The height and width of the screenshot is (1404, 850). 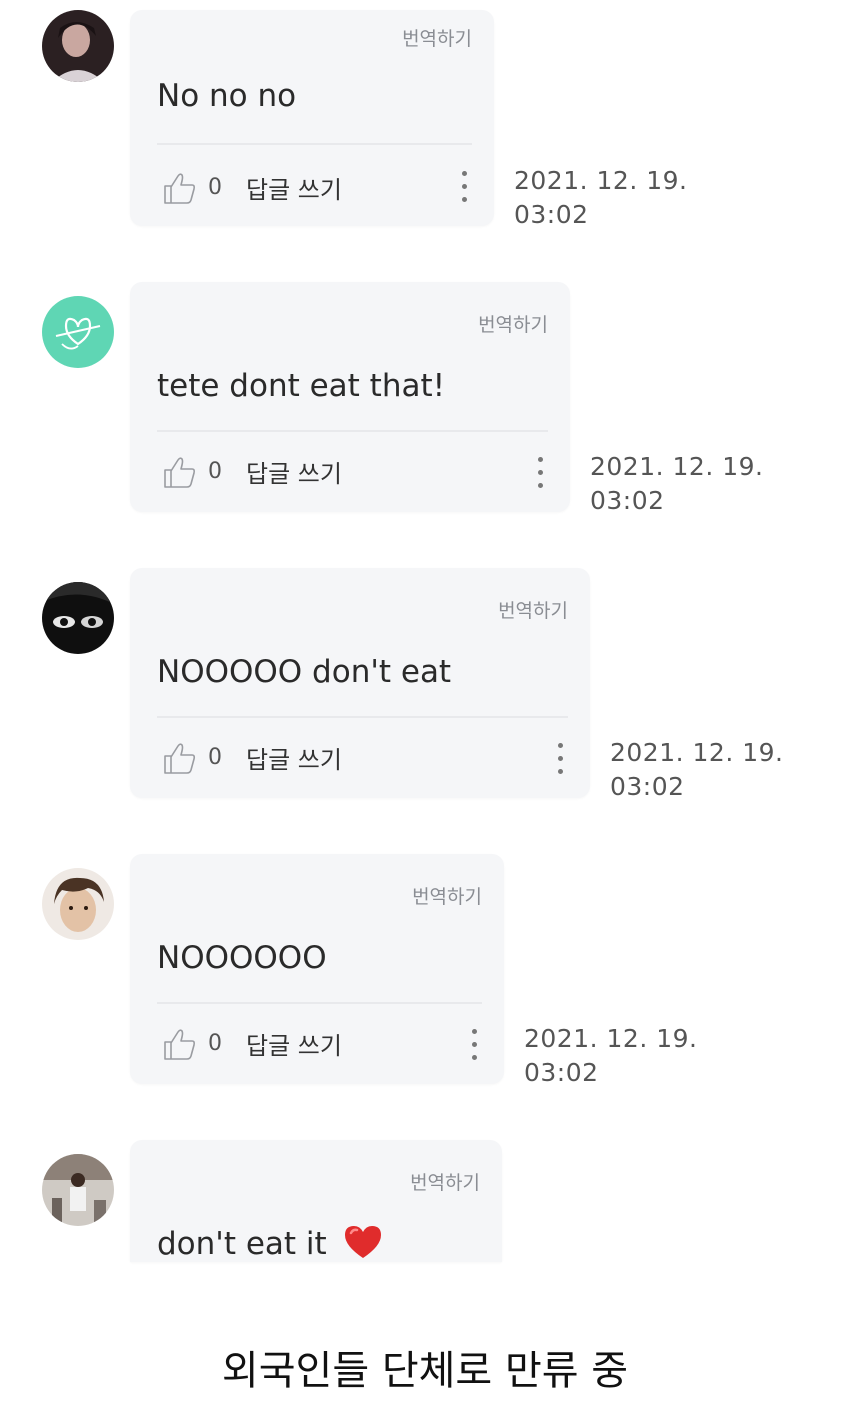 I want to click on heart-emoji-icon, so click(x=362, y=1242).